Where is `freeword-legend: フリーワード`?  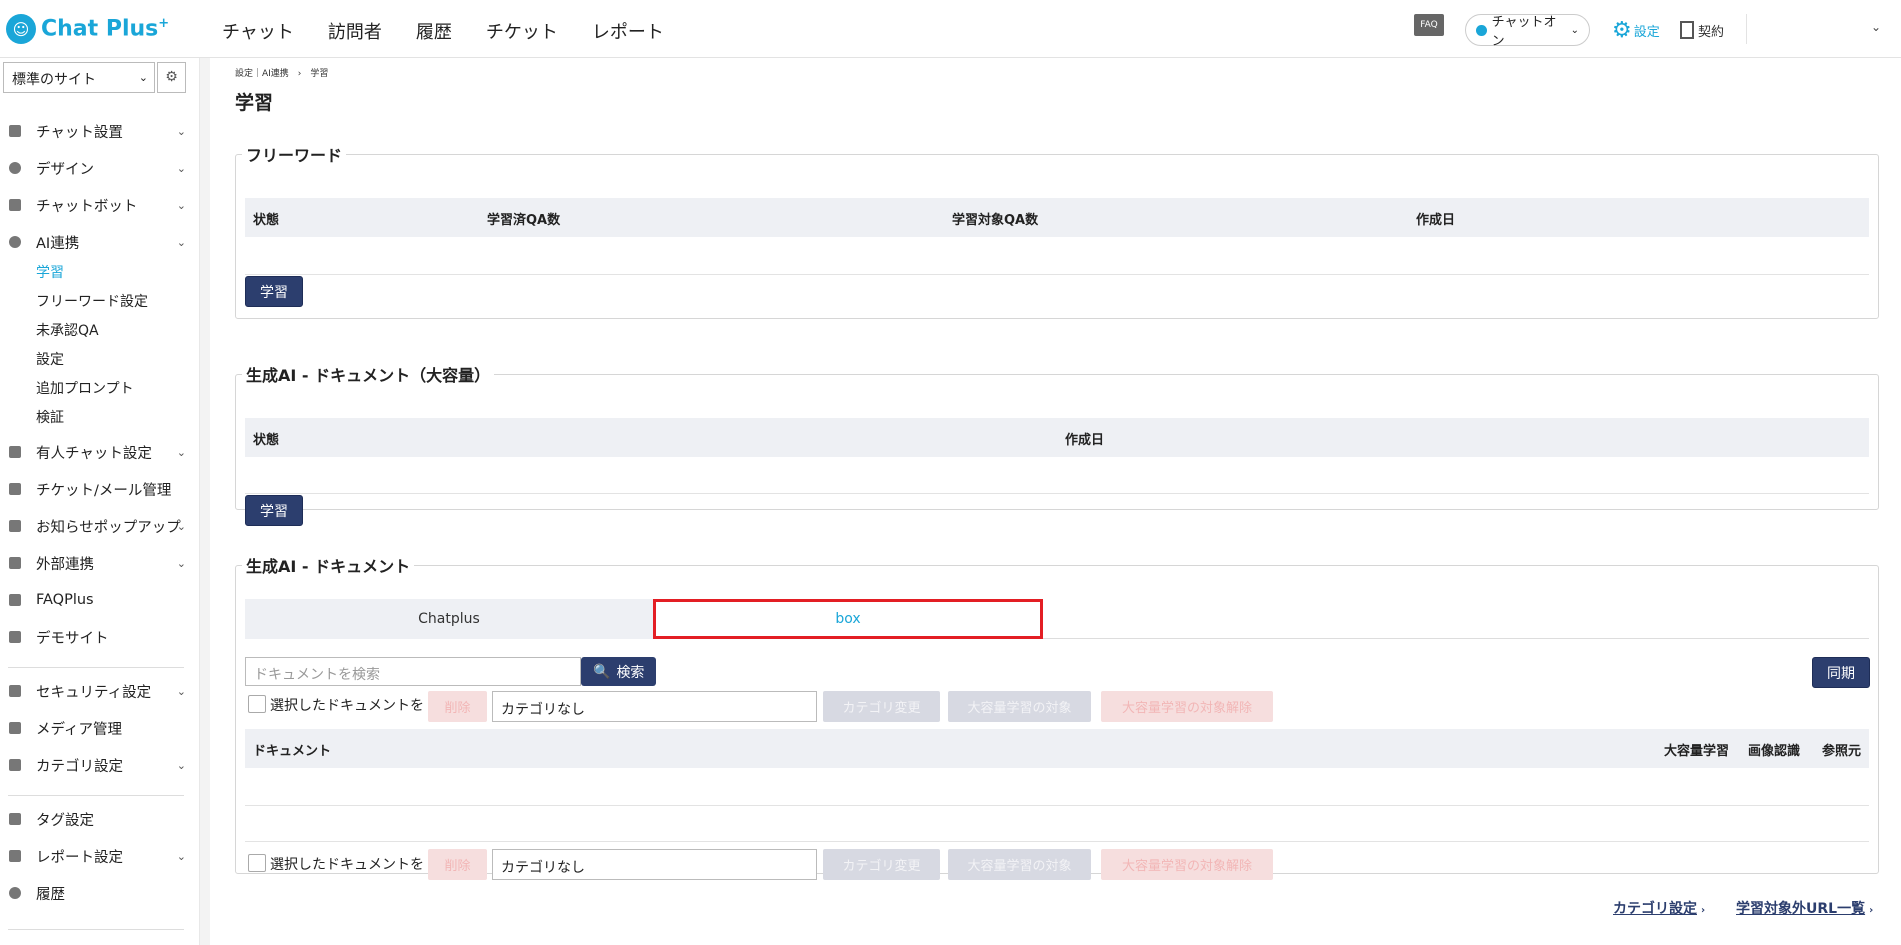 freeword-legend: フリーワード is located at coordinates (294, 155).